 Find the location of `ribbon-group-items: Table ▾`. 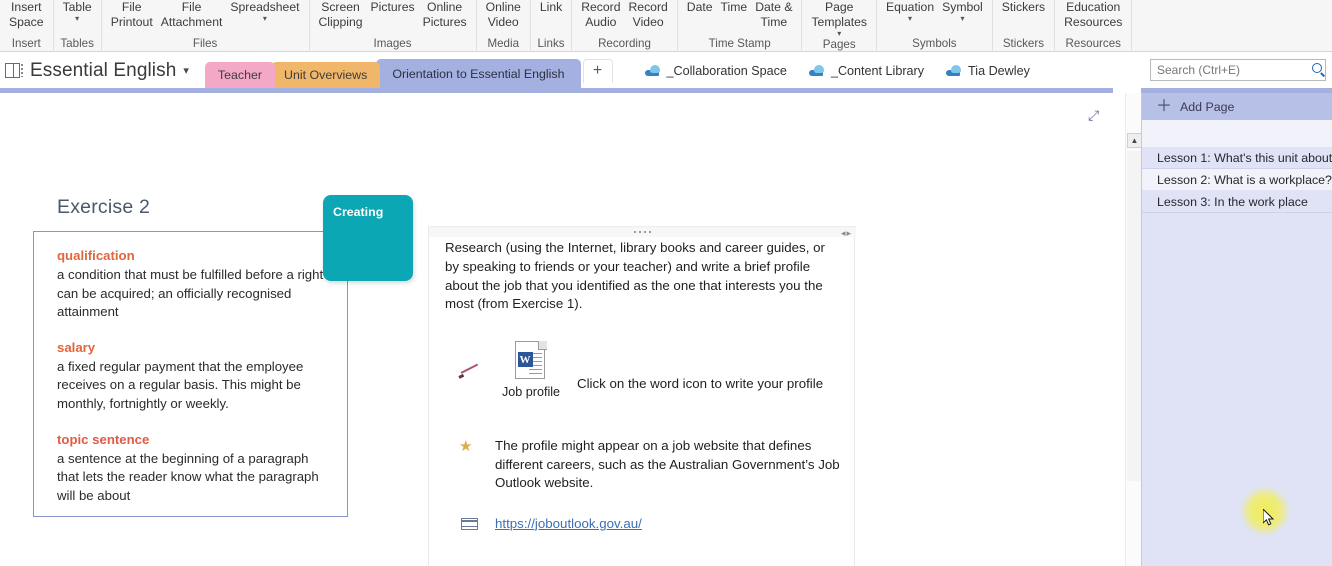

ribbon-group-items: Table ▾ is located at coordinates (77, 18).